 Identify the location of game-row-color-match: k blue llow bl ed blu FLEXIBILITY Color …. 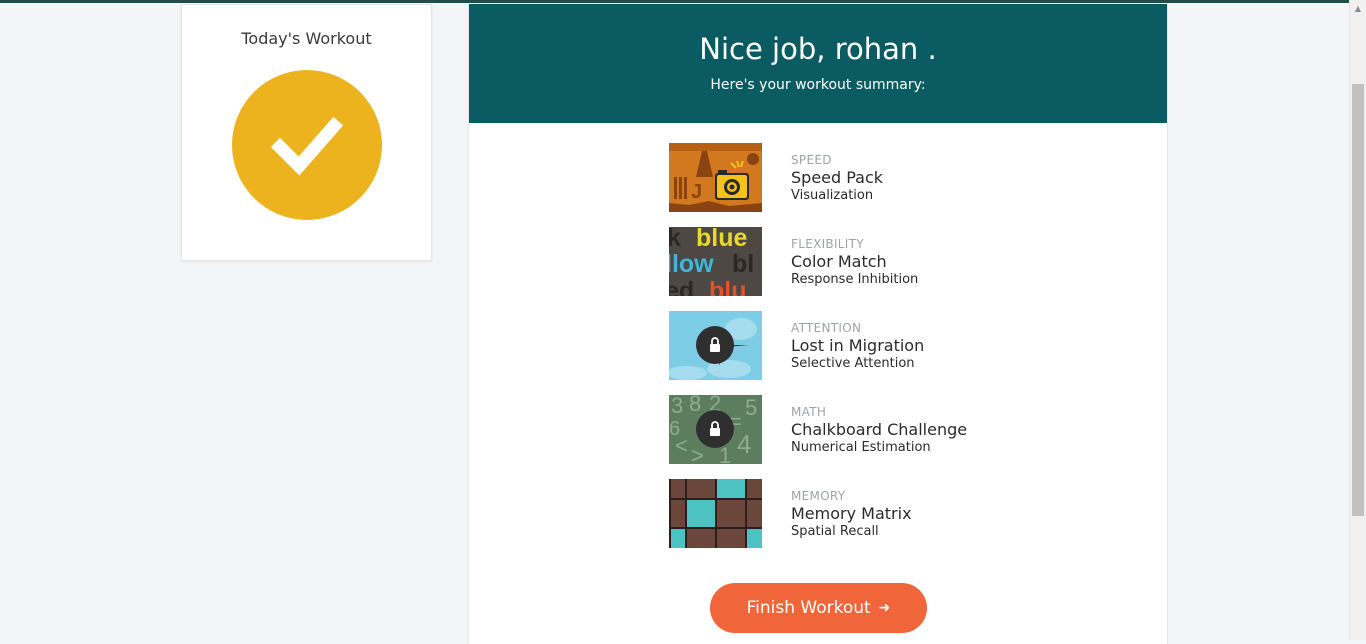
(869, 269).